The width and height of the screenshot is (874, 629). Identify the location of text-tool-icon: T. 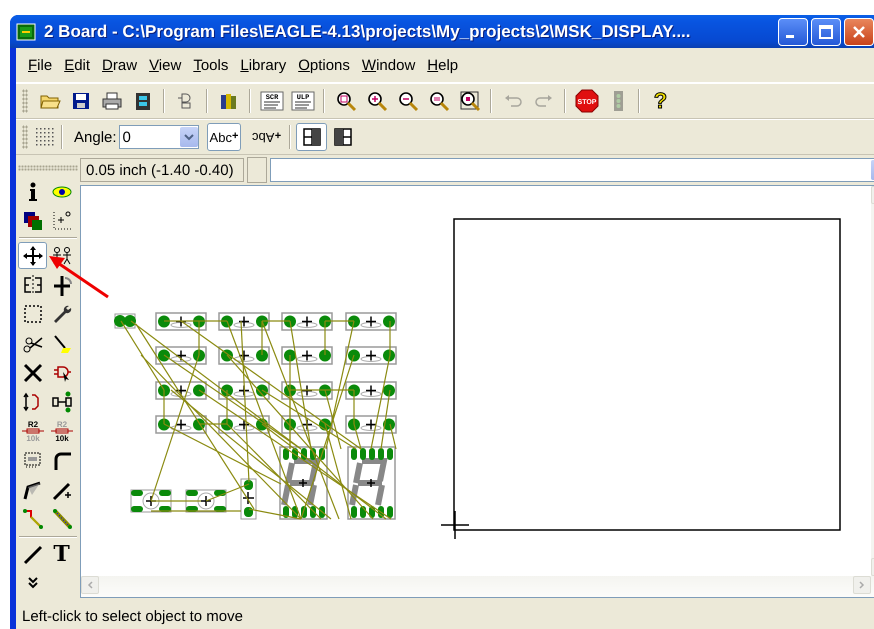
(61, 554).